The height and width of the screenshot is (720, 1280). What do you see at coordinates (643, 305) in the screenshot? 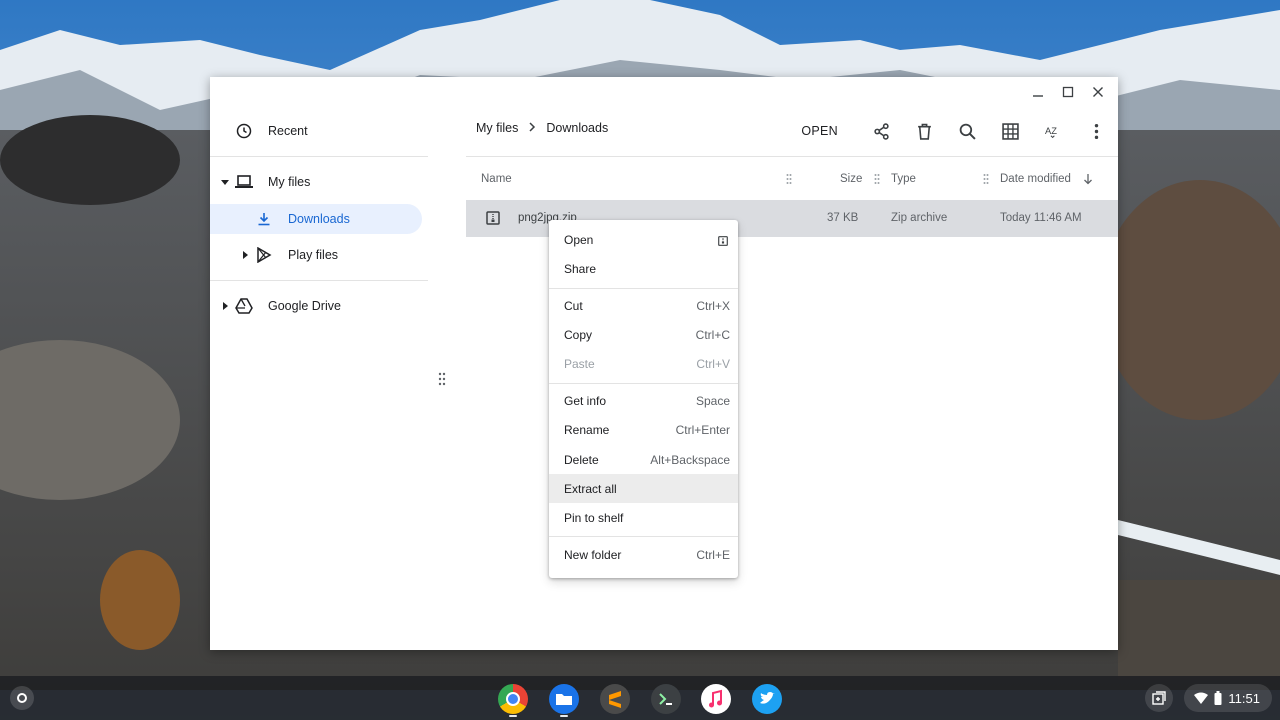
I see `menu-item-cut: Cut Ctrl+X` at bounding box center [643, 305].